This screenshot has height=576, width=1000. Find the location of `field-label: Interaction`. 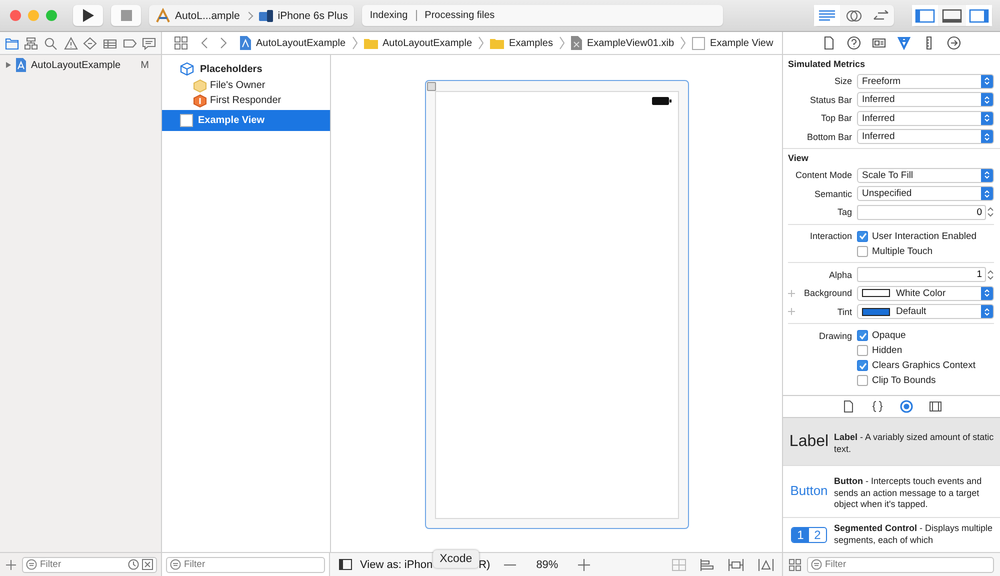

field-label: Interaction is located at coordinates (830, 236).